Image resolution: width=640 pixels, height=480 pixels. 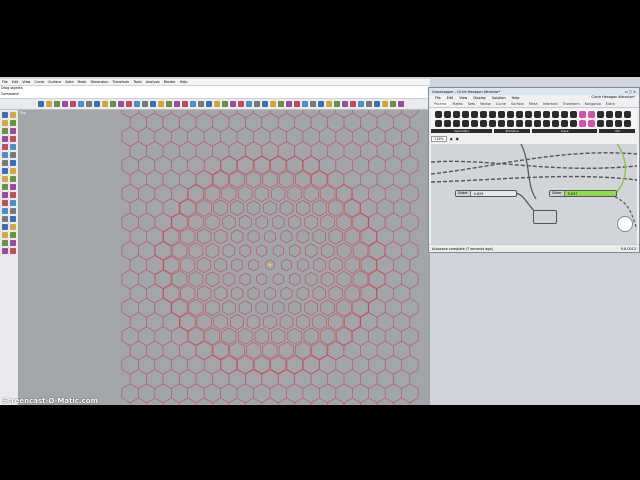 What do you see at coordinates (550, 104) in the screenshot?
I see `gh-tab-7: Intersect` at bounding box center [550, 104].